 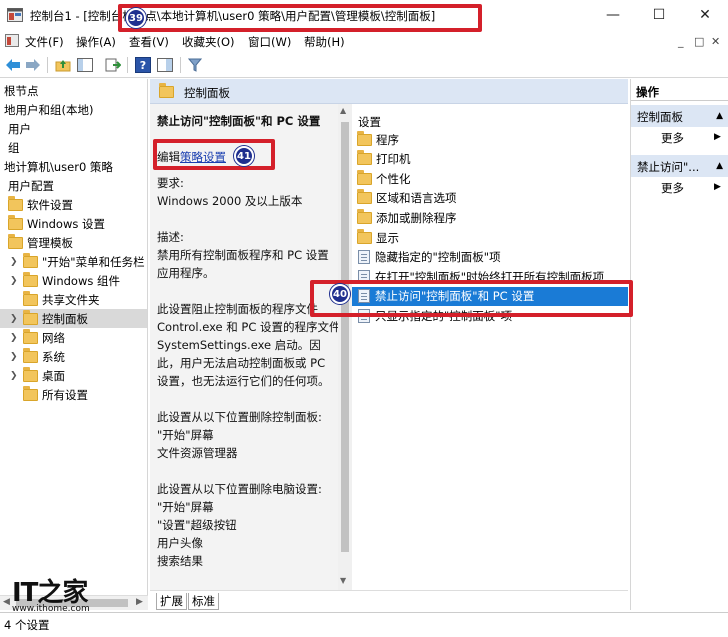 I want to click on close-button: ✕, so click(x=705, y=15).